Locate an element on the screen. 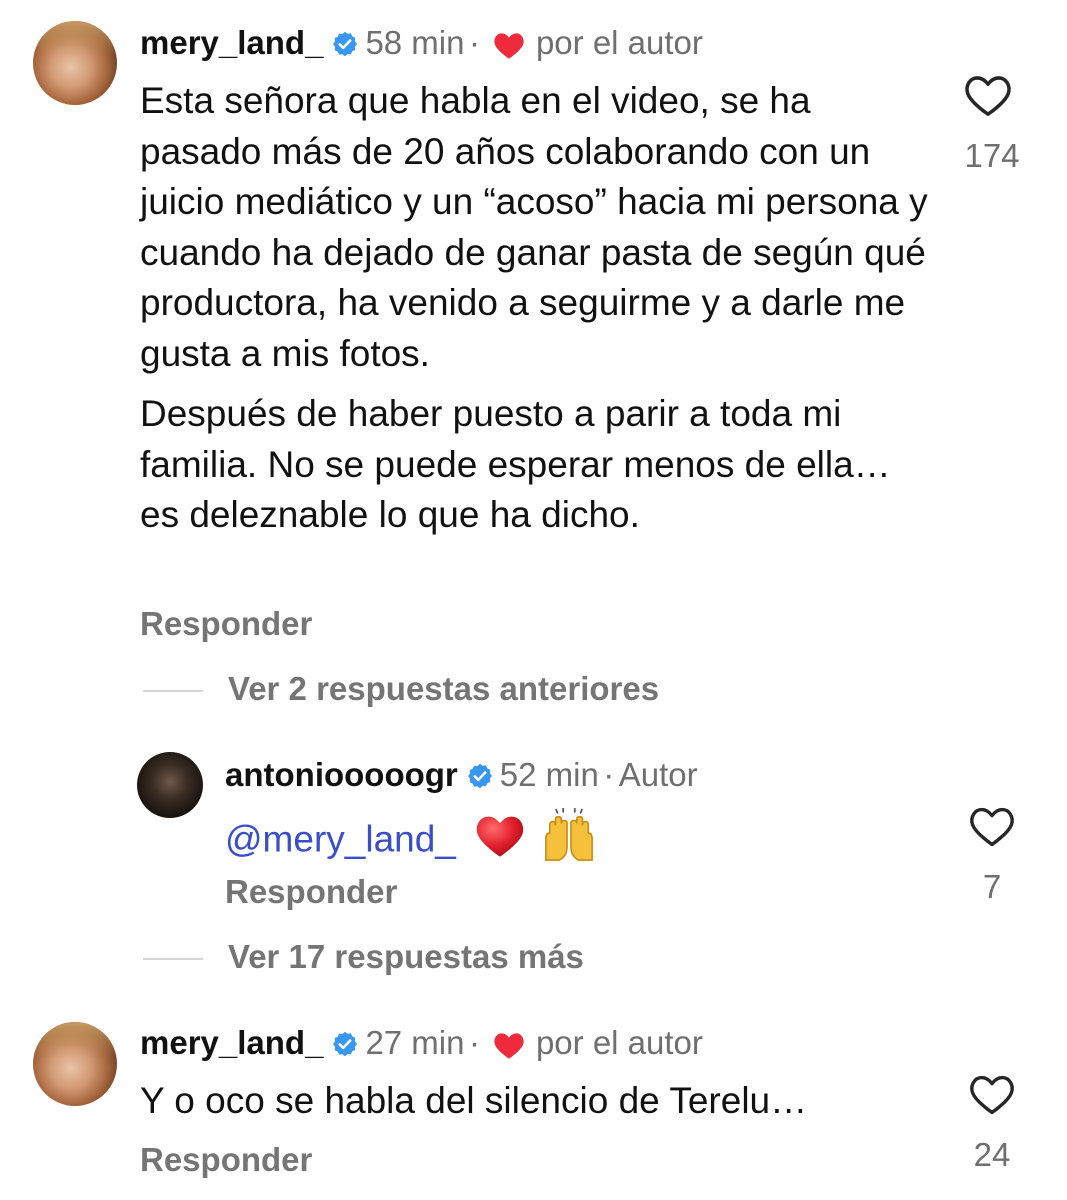 The height and width of the screenshot is (1200, 1067). red-heart-emoji is located at coordinates (500, 842).